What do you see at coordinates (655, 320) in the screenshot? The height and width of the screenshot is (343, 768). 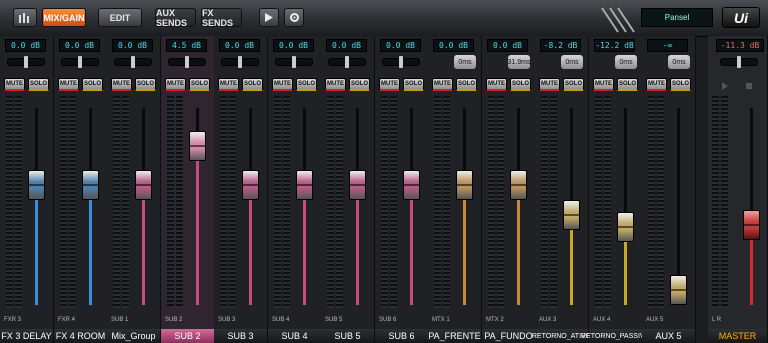 I see `channel-code: AUX 5` at bounding box center [655, 320].